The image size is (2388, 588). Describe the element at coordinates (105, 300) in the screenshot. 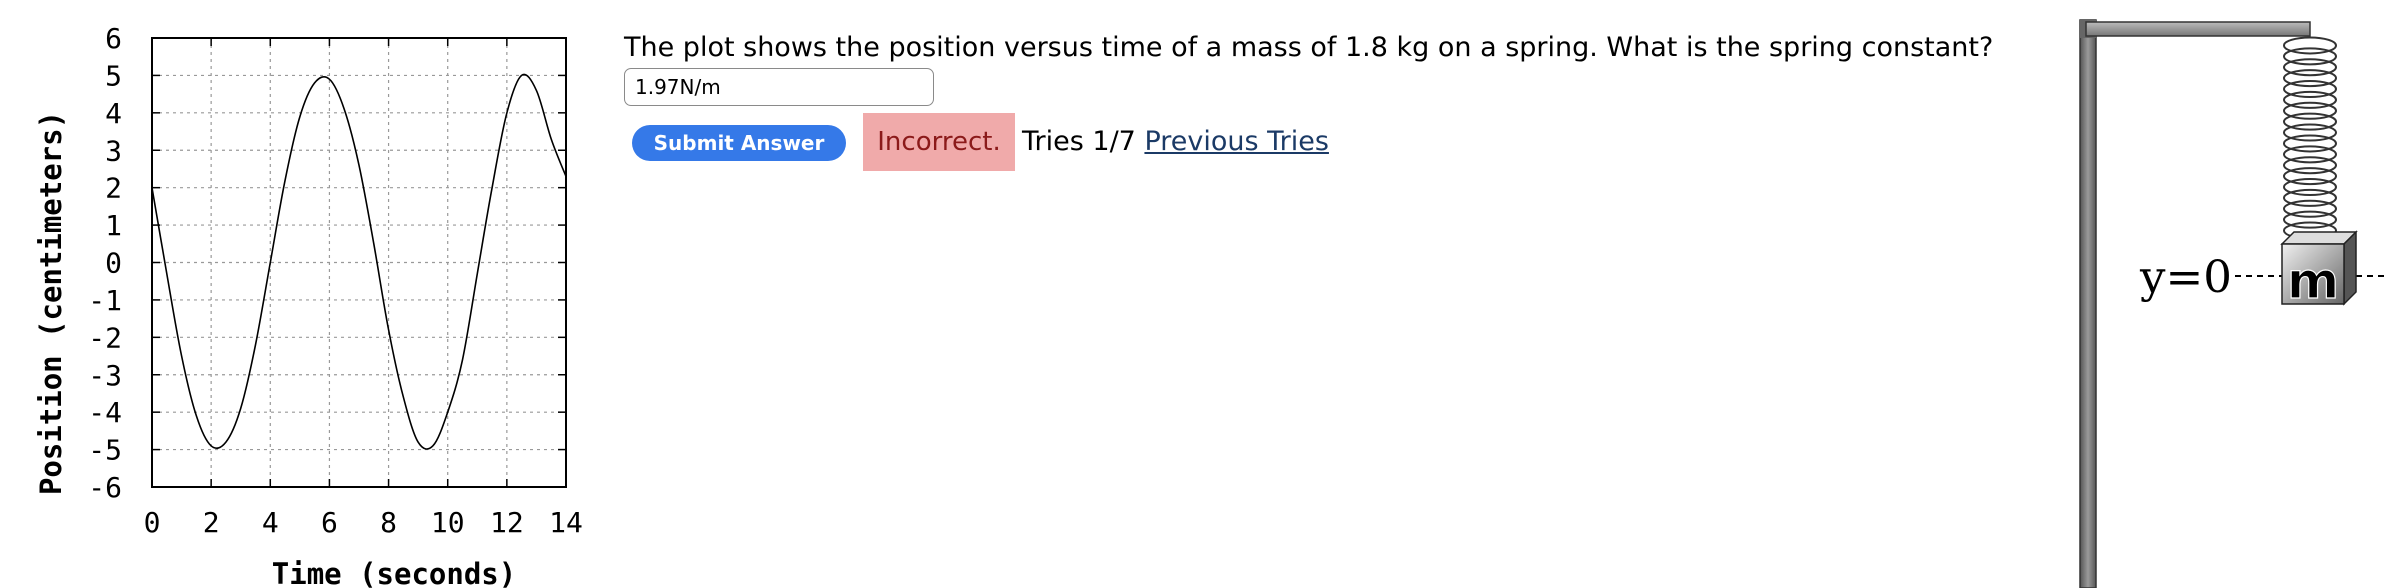

I see `y-tick-label: -1` at that location.